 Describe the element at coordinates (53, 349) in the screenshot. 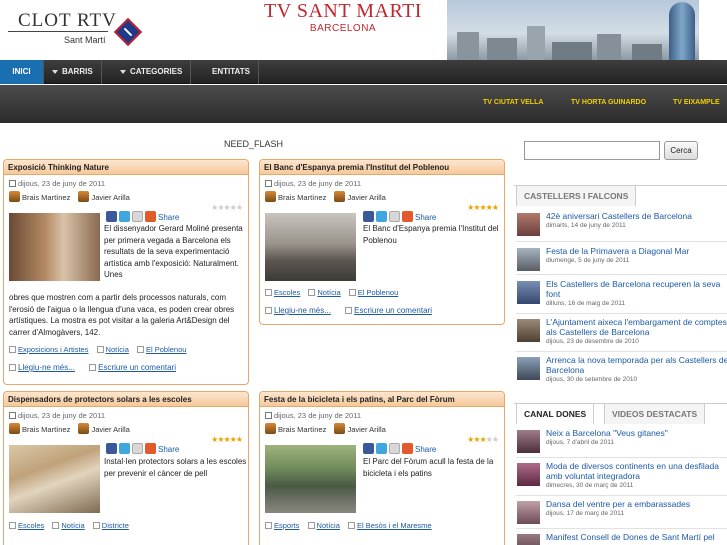

I see `tag-link: Exposicions i Artistes` at that location.